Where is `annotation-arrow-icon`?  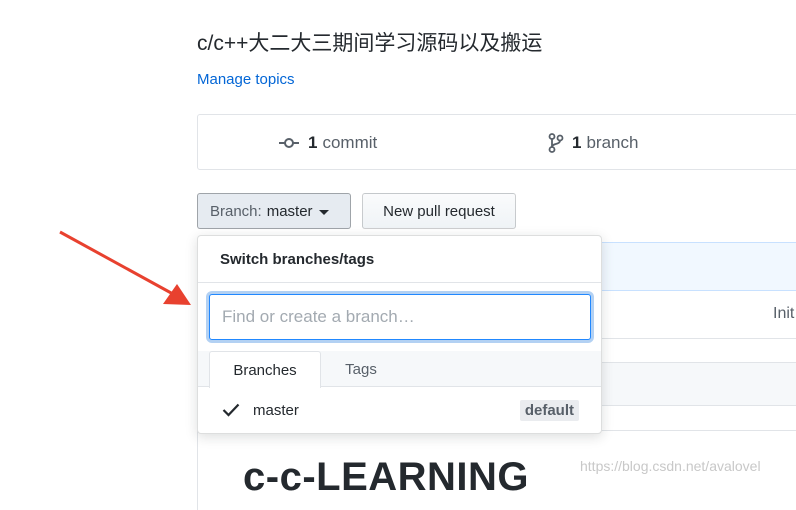
annotation-arrow-icon is located at coordinates (125, 267).